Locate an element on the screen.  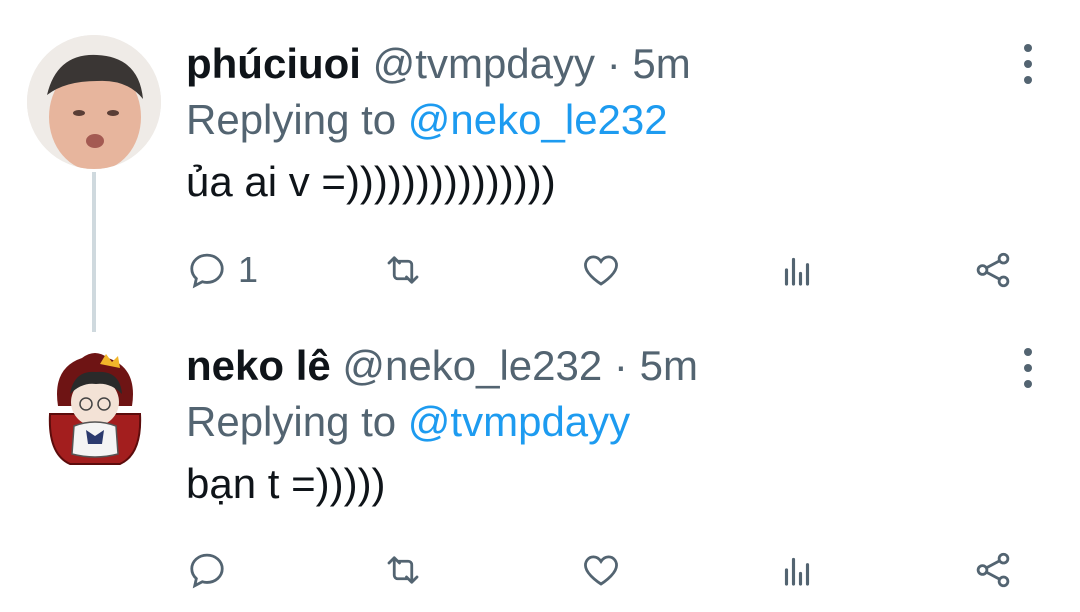
display-name: neko lê is located at coordinates (258, 365).